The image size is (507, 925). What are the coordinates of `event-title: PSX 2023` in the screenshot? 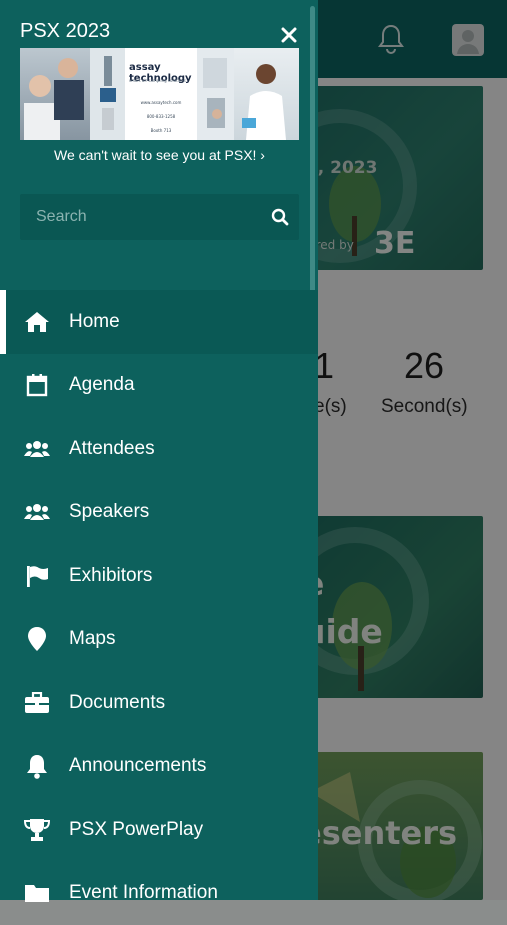 It's located at (65, 31).